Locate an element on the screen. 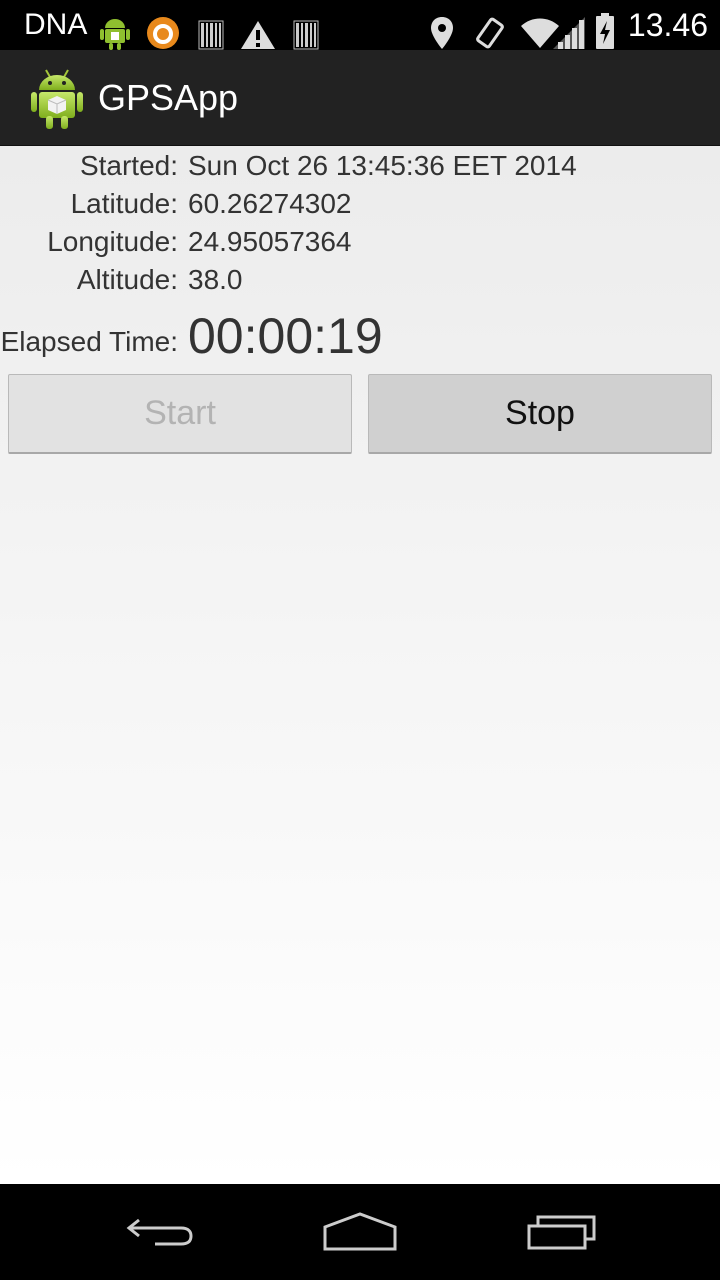 The height and width of the screenshot is (1280, 720). longitude-value: 24.95057364 is located at coordinates (270, 241).